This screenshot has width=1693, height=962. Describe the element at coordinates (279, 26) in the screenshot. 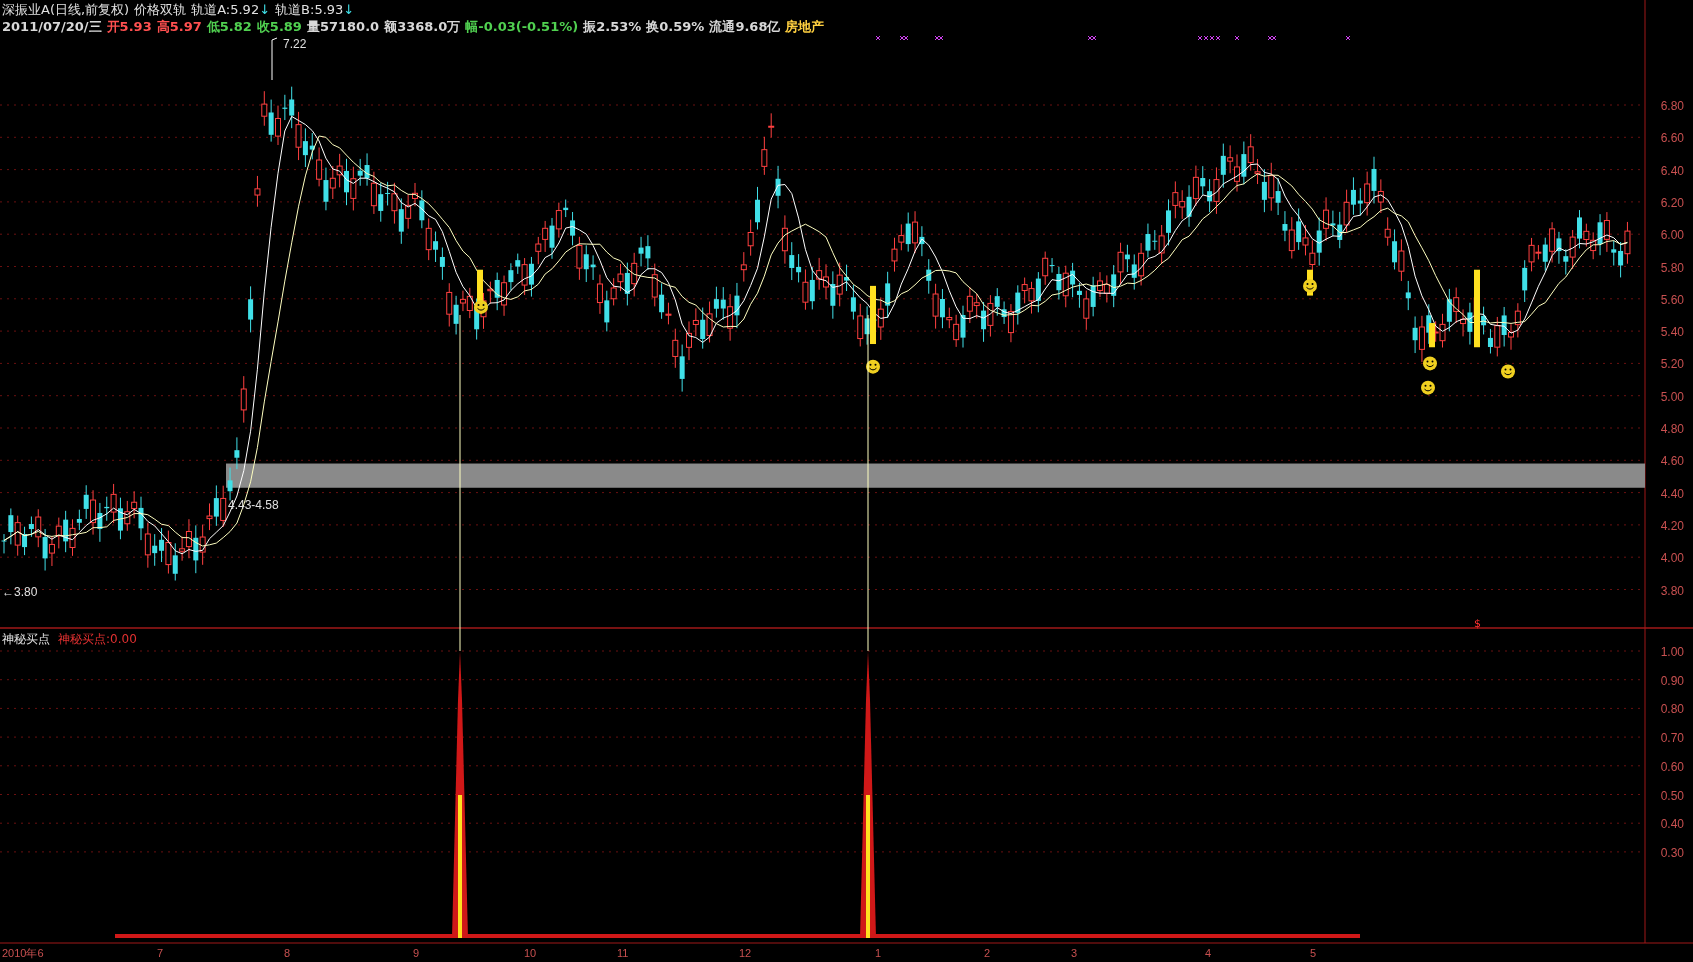

I see `quote-text: 收5.89` at that location.